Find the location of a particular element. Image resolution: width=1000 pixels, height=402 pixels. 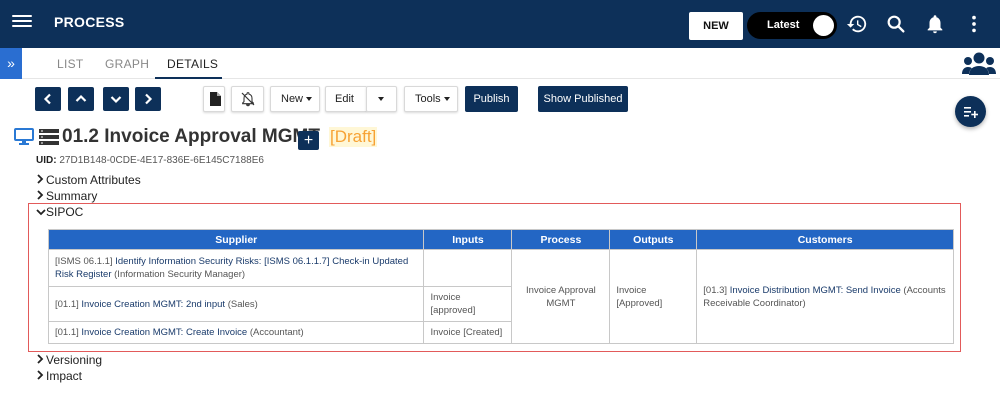

column-header-outputs: Outputs is located at coordinates (653, 239).